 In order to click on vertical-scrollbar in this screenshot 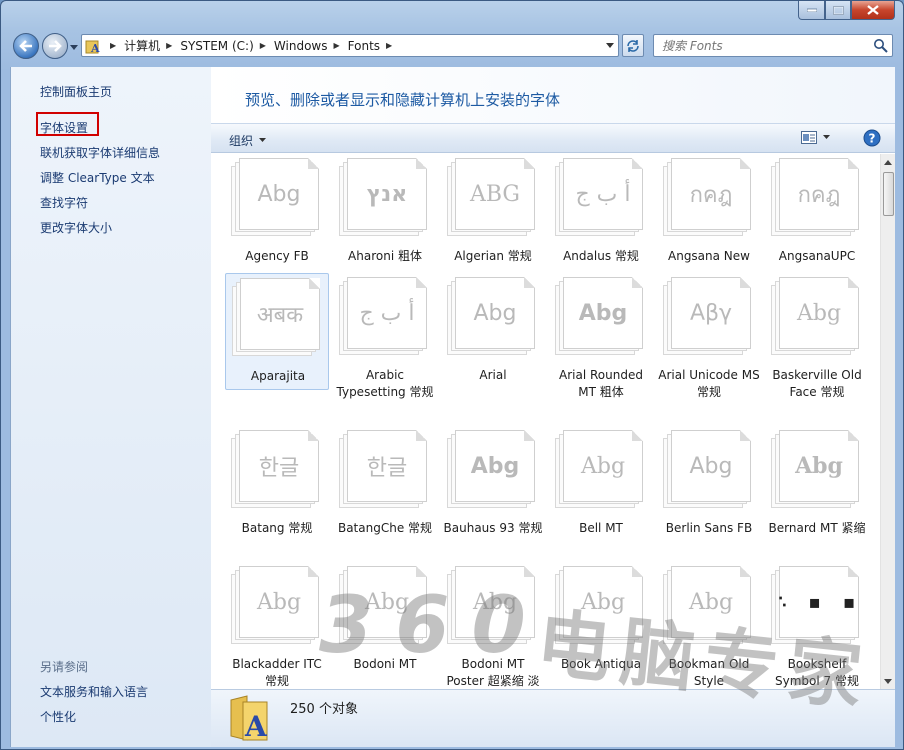, I will do `click(887, 421)`.